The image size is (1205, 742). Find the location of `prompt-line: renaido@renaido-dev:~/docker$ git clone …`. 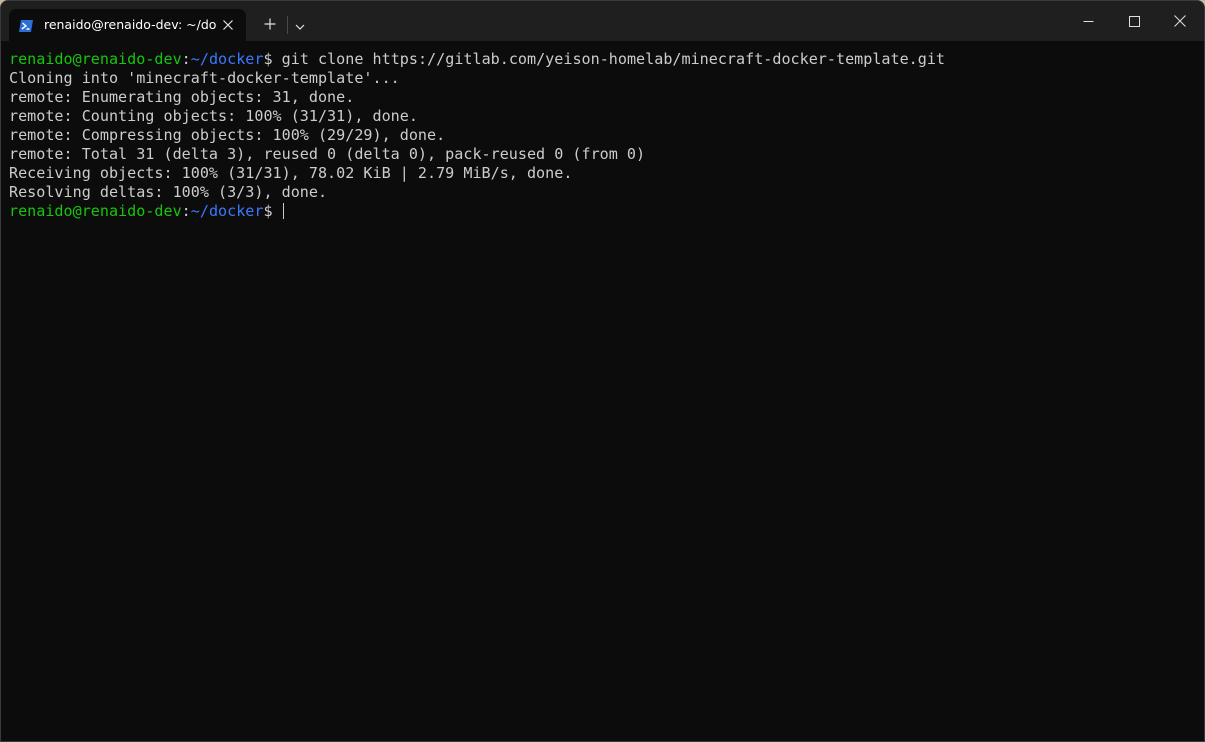

prompt-line: renaido@renaido-dev:~/docker$ git clone … is located at coordinates (602, 59).